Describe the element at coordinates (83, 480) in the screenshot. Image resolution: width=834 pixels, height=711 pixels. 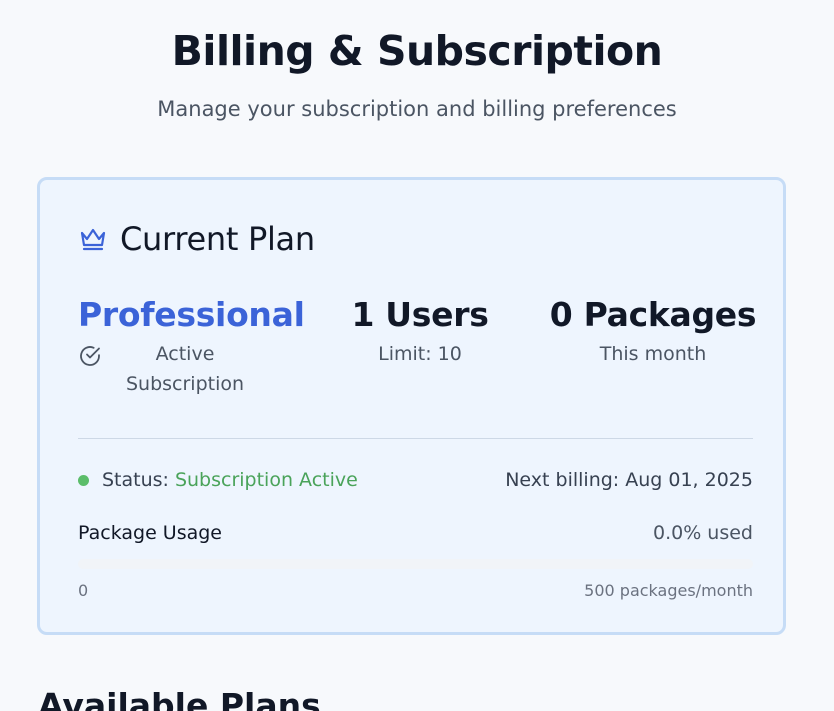
I see `status-dot-icon` at that location.